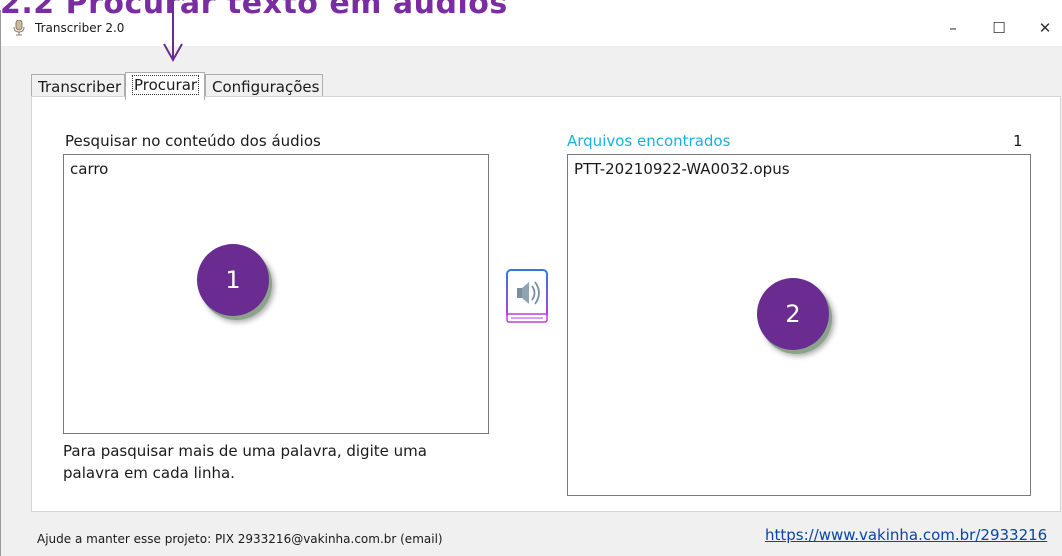 The image size is (1062, 556). I want to click on tab-transcriber: Transcriber, so click(78, 85).